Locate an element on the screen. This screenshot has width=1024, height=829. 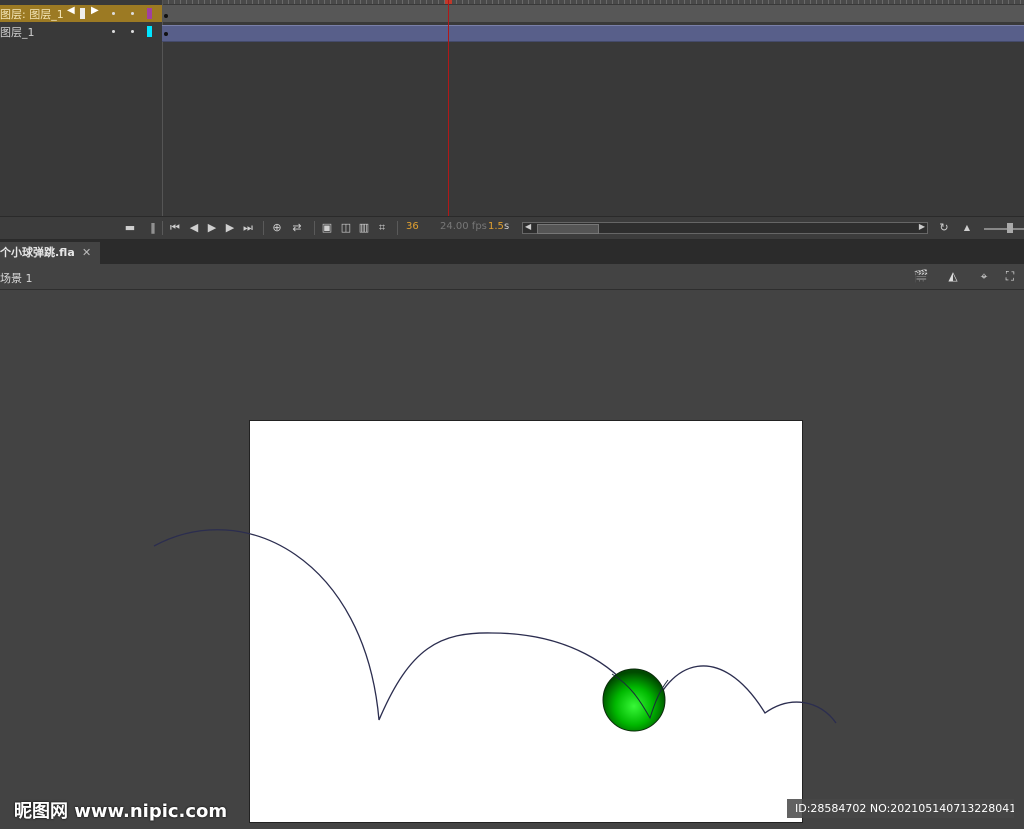
loop-icon: ⇄ is located at coordinates (297, 228).